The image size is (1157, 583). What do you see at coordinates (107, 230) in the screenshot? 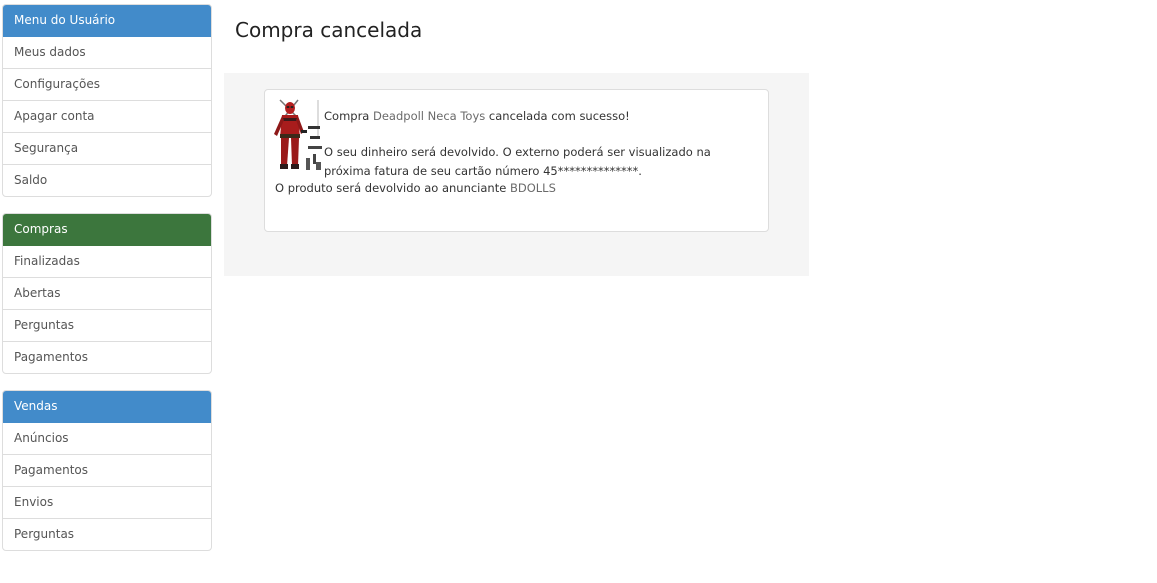
I see `purchases-heading: Compras` at bounding box center [107, 230].